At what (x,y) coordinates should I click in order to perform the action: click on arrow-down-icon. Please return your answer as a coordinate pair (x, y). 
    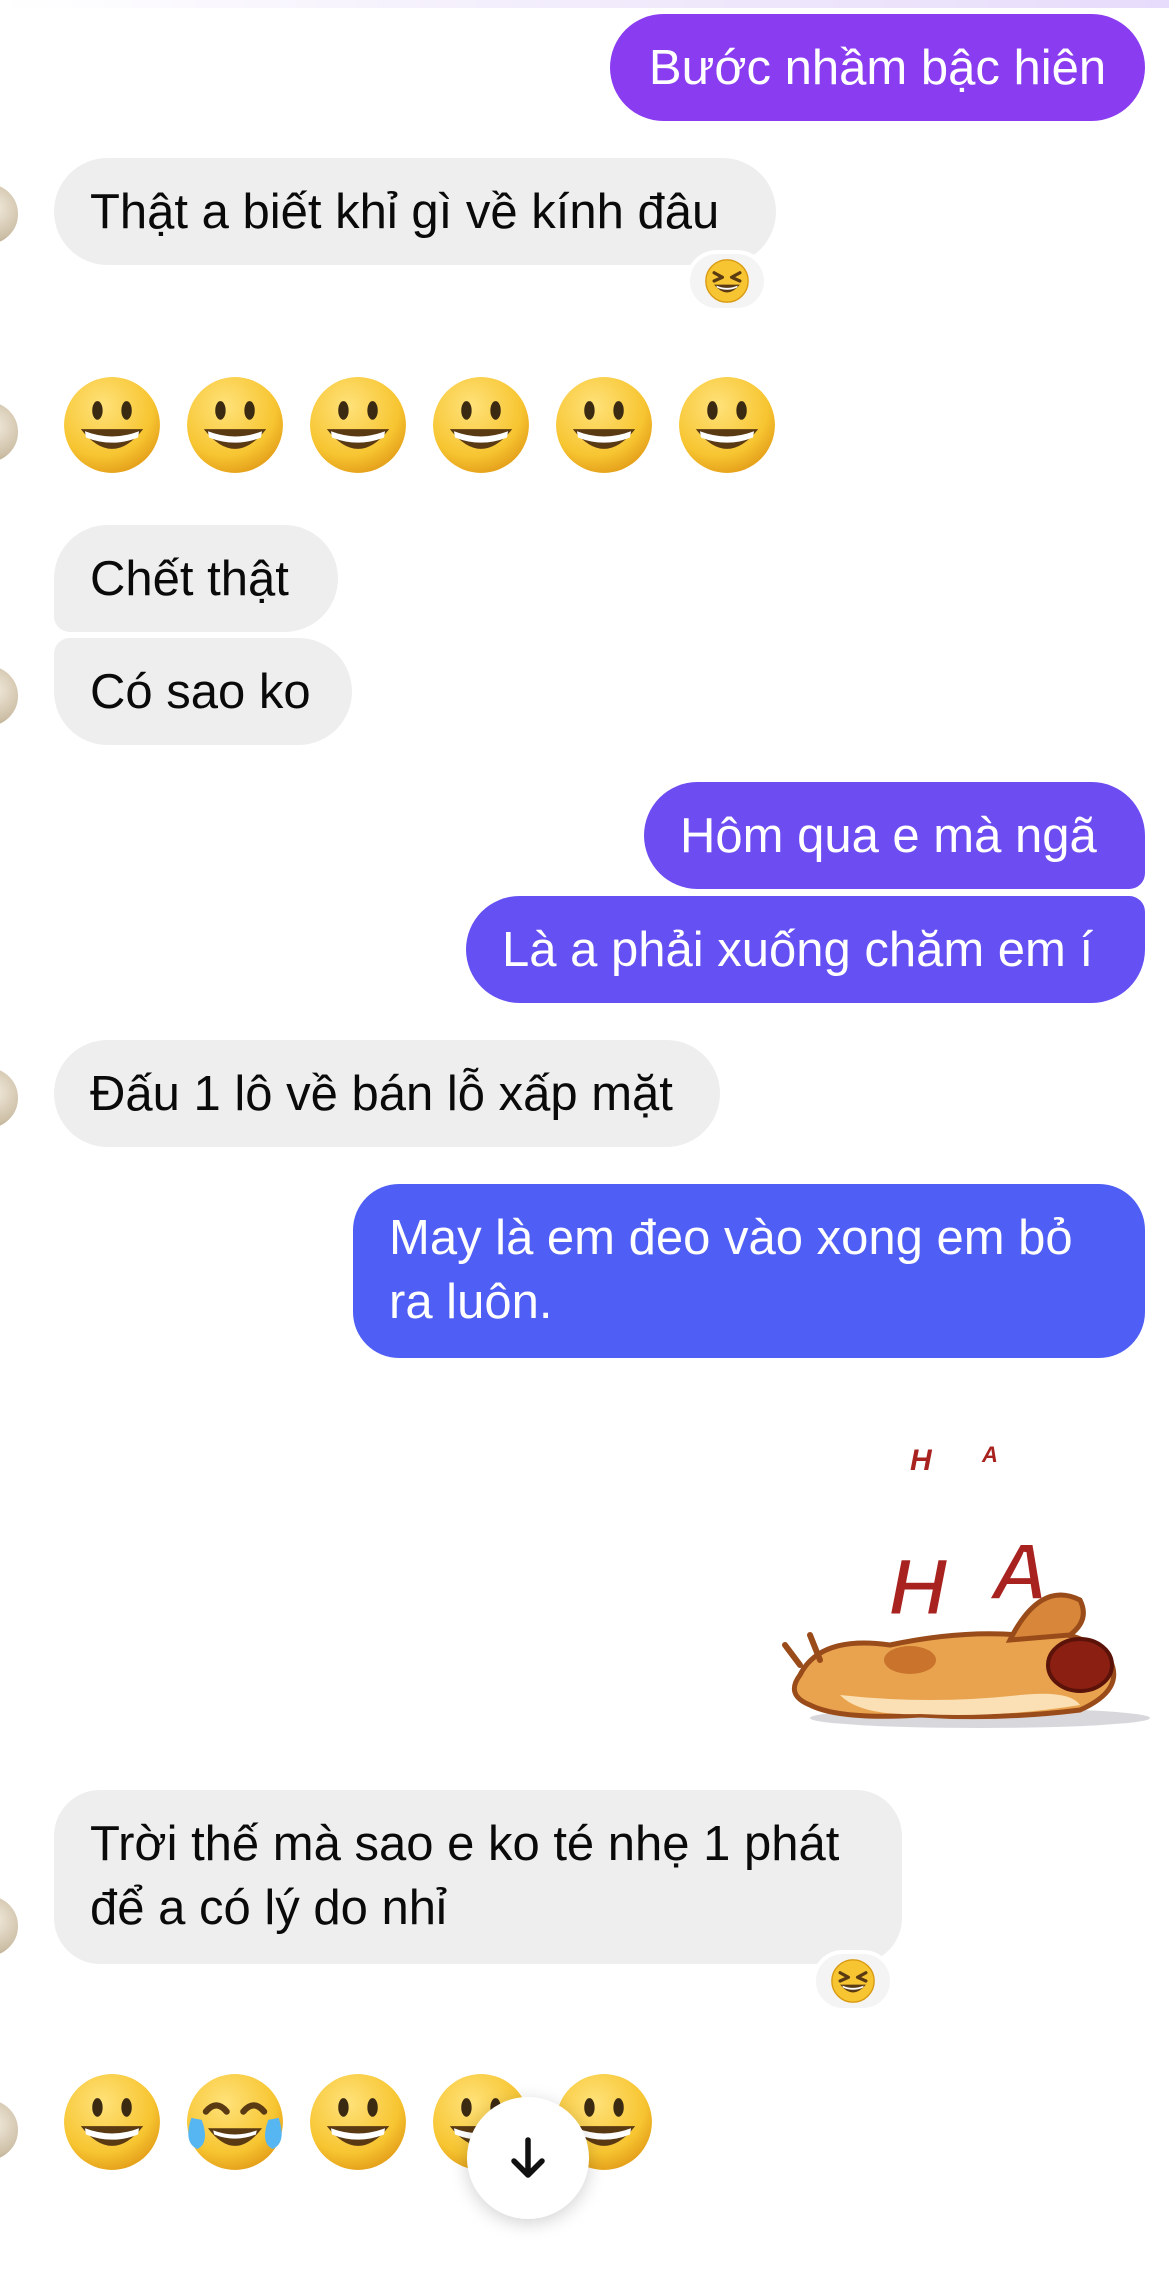
    Looking at the image, I should click on (528, 2157).